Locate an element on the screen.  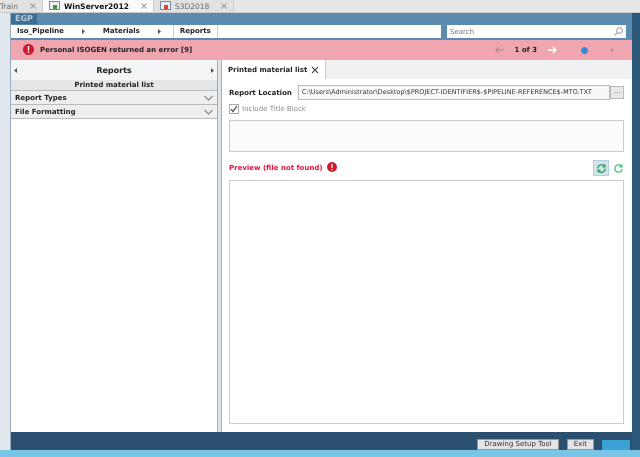
browse-button is located at coordinates (617, 92).